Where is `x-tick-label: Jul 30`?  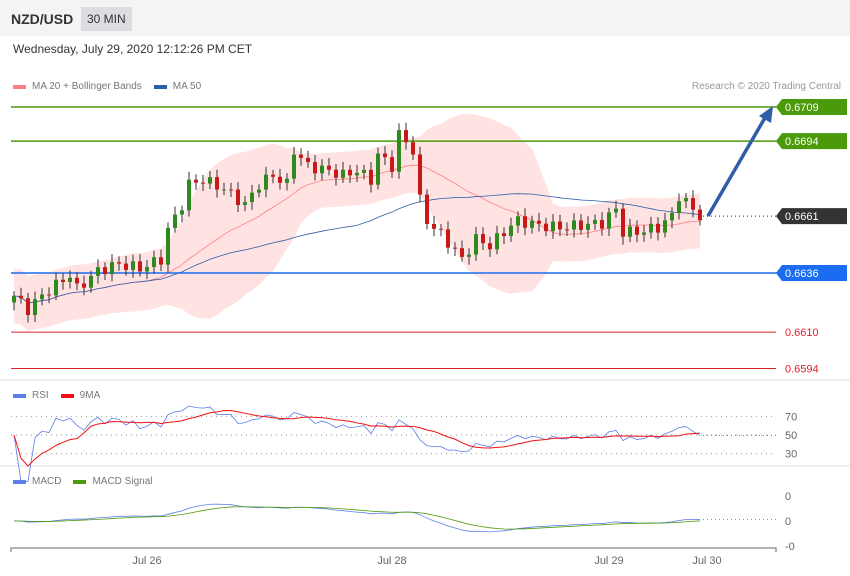
x-tick-label: Jul 30 is located at coordinates (706, 561).